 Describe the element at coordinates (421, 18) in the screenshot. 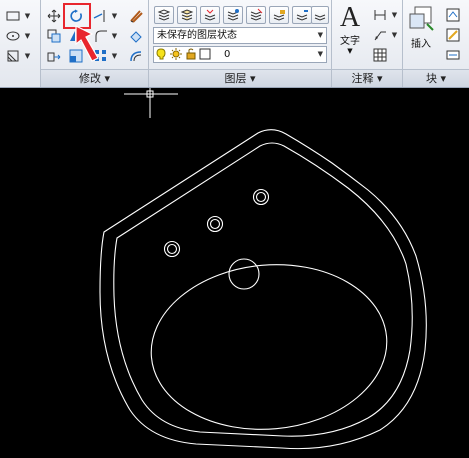

I see `insert-icon` at that location.